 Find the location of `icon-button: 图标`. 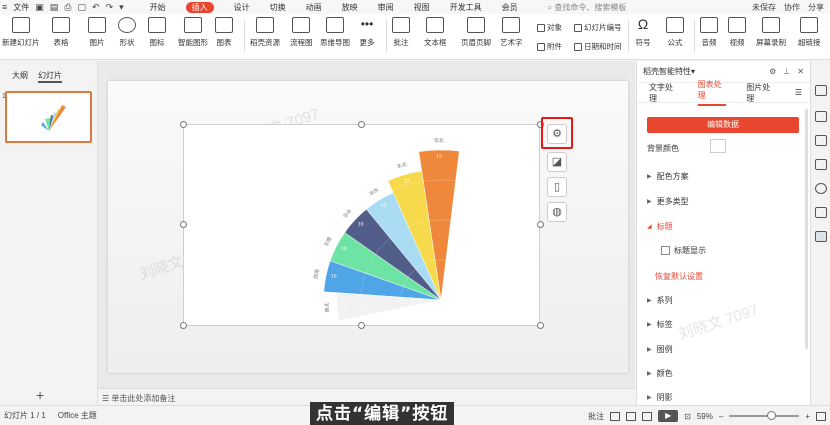

icon-button: 图标 is located at coordinates (157, 32).